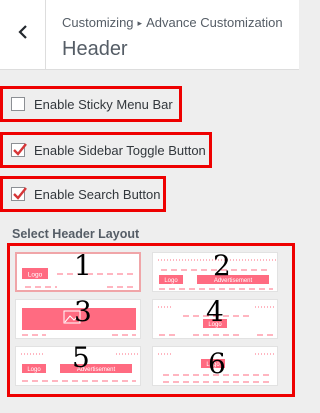 The width and height of the screenshot is (320, 413). I want to click on option-label: Enable Sticky Menu Bar, so click(103, 104).